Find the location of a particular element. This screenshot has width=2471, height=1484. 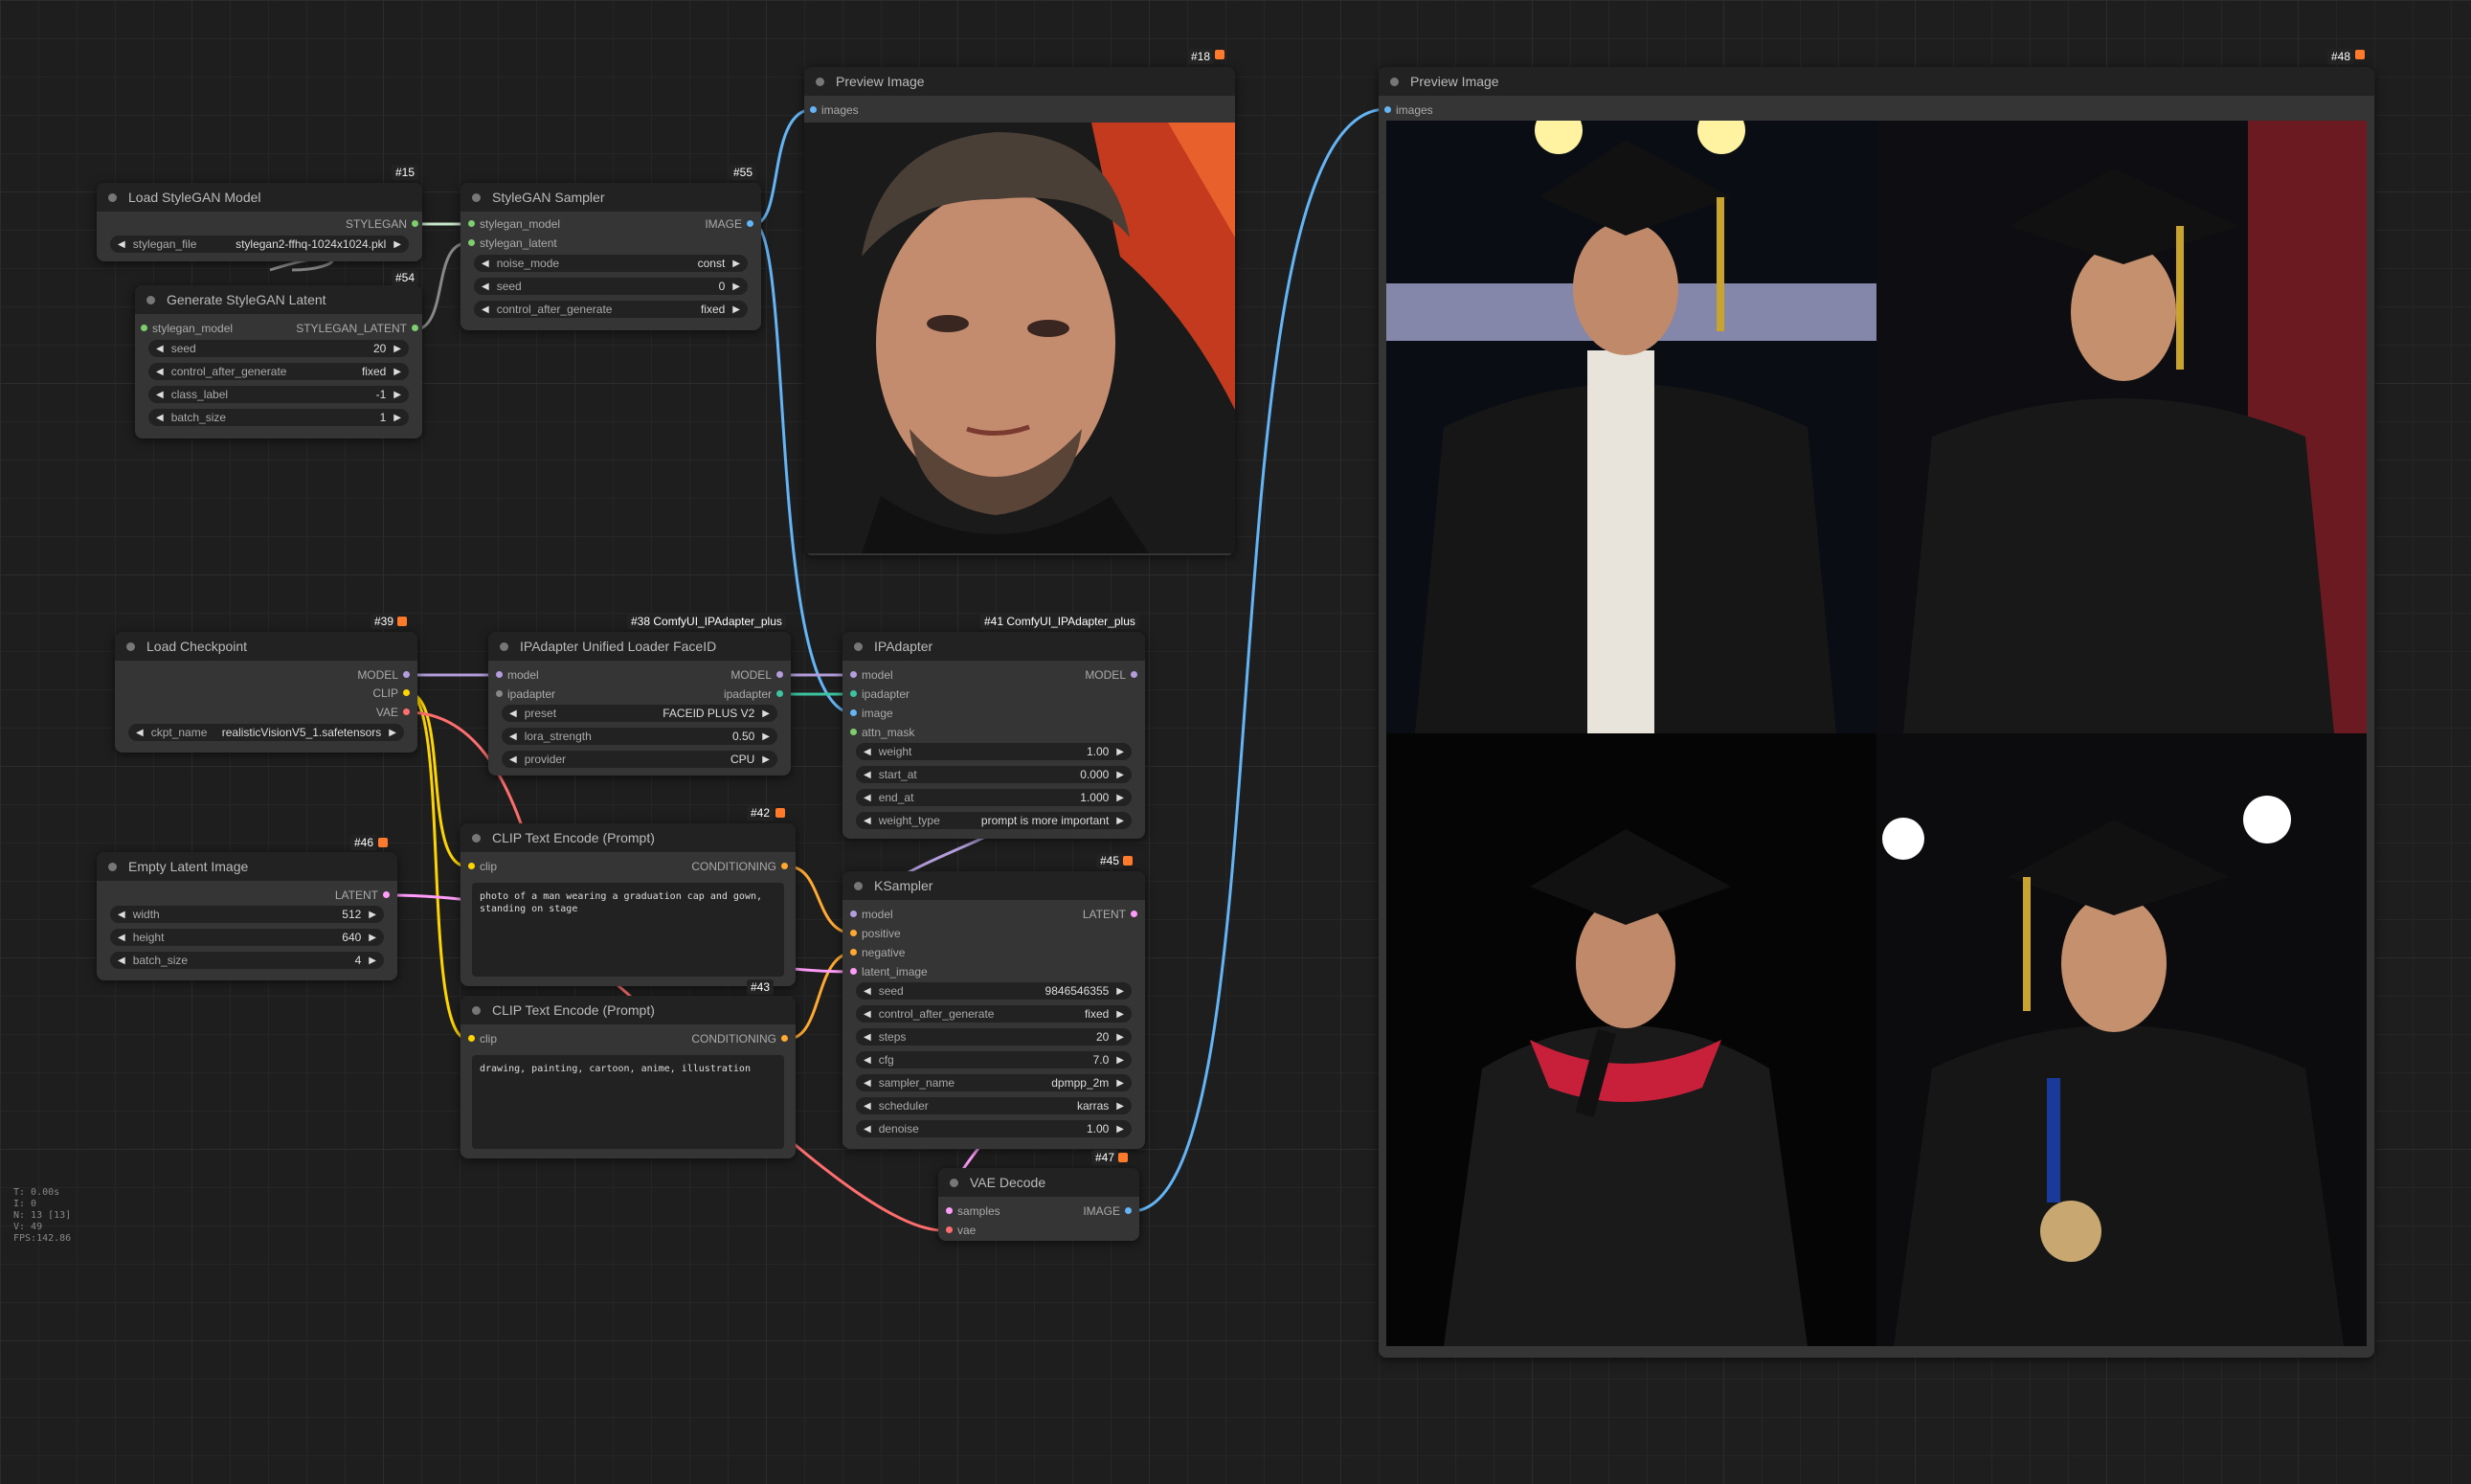

widget-noise-mode: ◀ noise_mode const ▶ is located at coordinates (611, 263).